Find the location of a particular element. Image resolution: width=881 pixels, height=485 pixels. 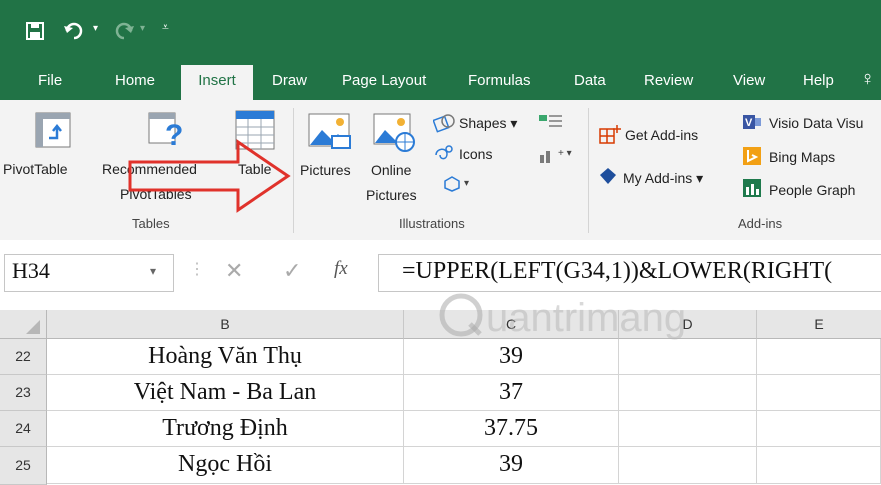

3d-models-icon is located at coordinates (452, 184).